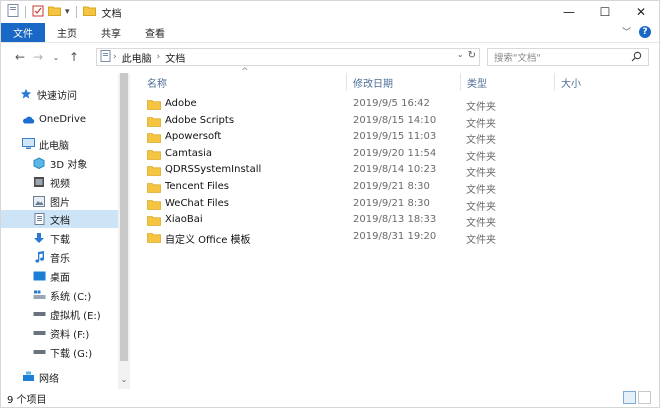  I want to click on sidebar-item-drive-c: 系统 (C:), so click(90, 295).